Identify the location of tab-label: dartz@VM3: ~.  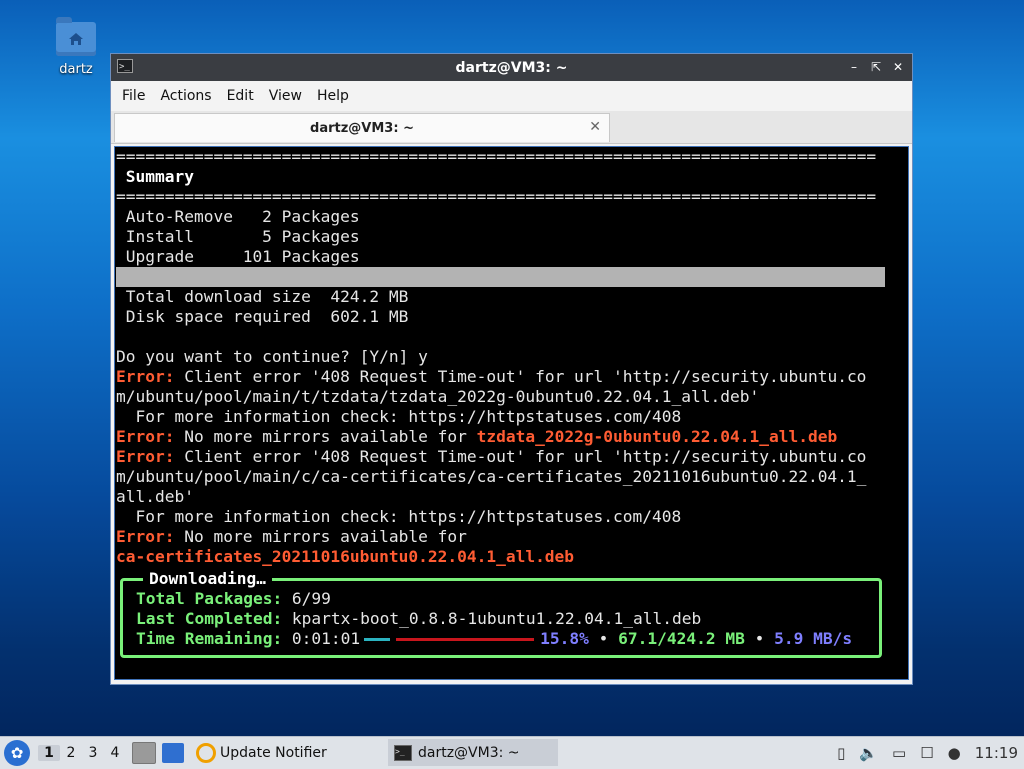
(362, 128).